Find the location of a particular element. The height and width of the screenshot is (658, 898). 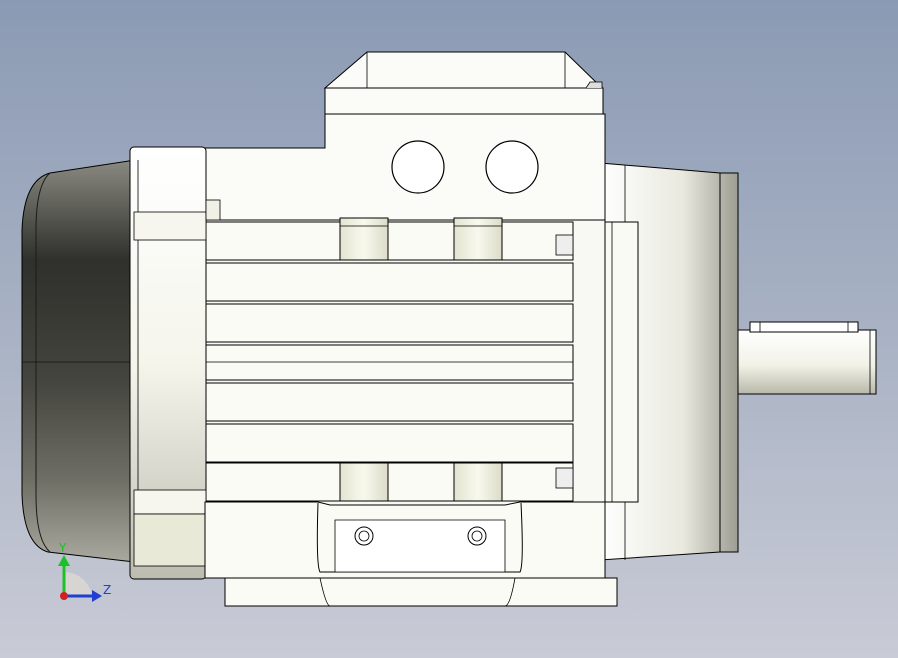

triad-y-label: Y is located at coordinates (62, 548).